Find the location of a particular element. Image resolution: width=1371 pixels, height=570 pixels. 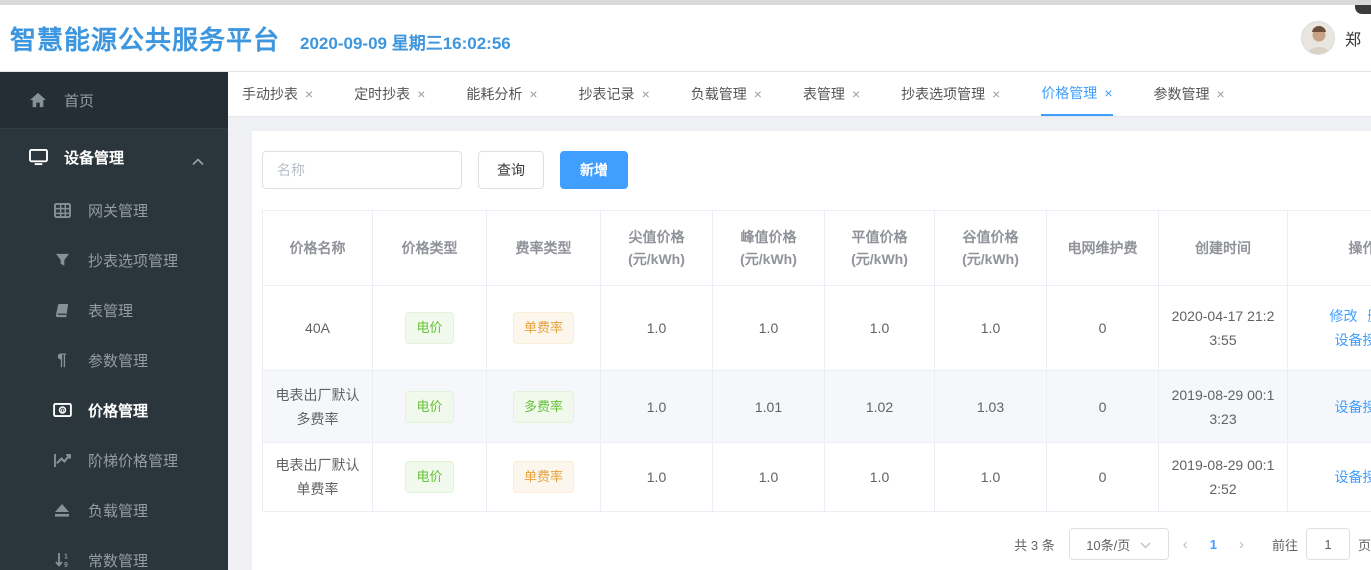

sidebar-item-device-management: 设备管理 is located at coordinates (114, 157).